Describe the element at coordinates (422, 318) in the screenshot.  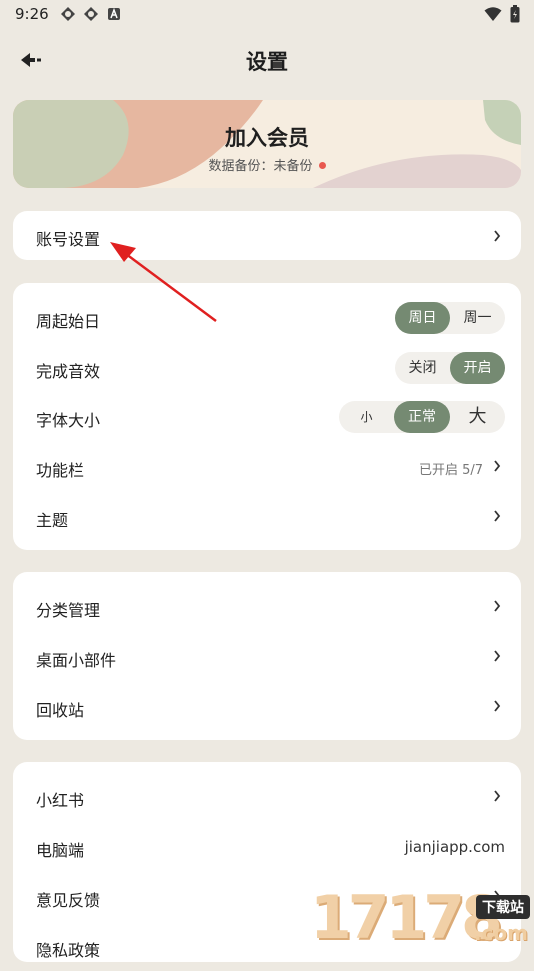
I see `week-start-sunday-option: 周日` at that location.